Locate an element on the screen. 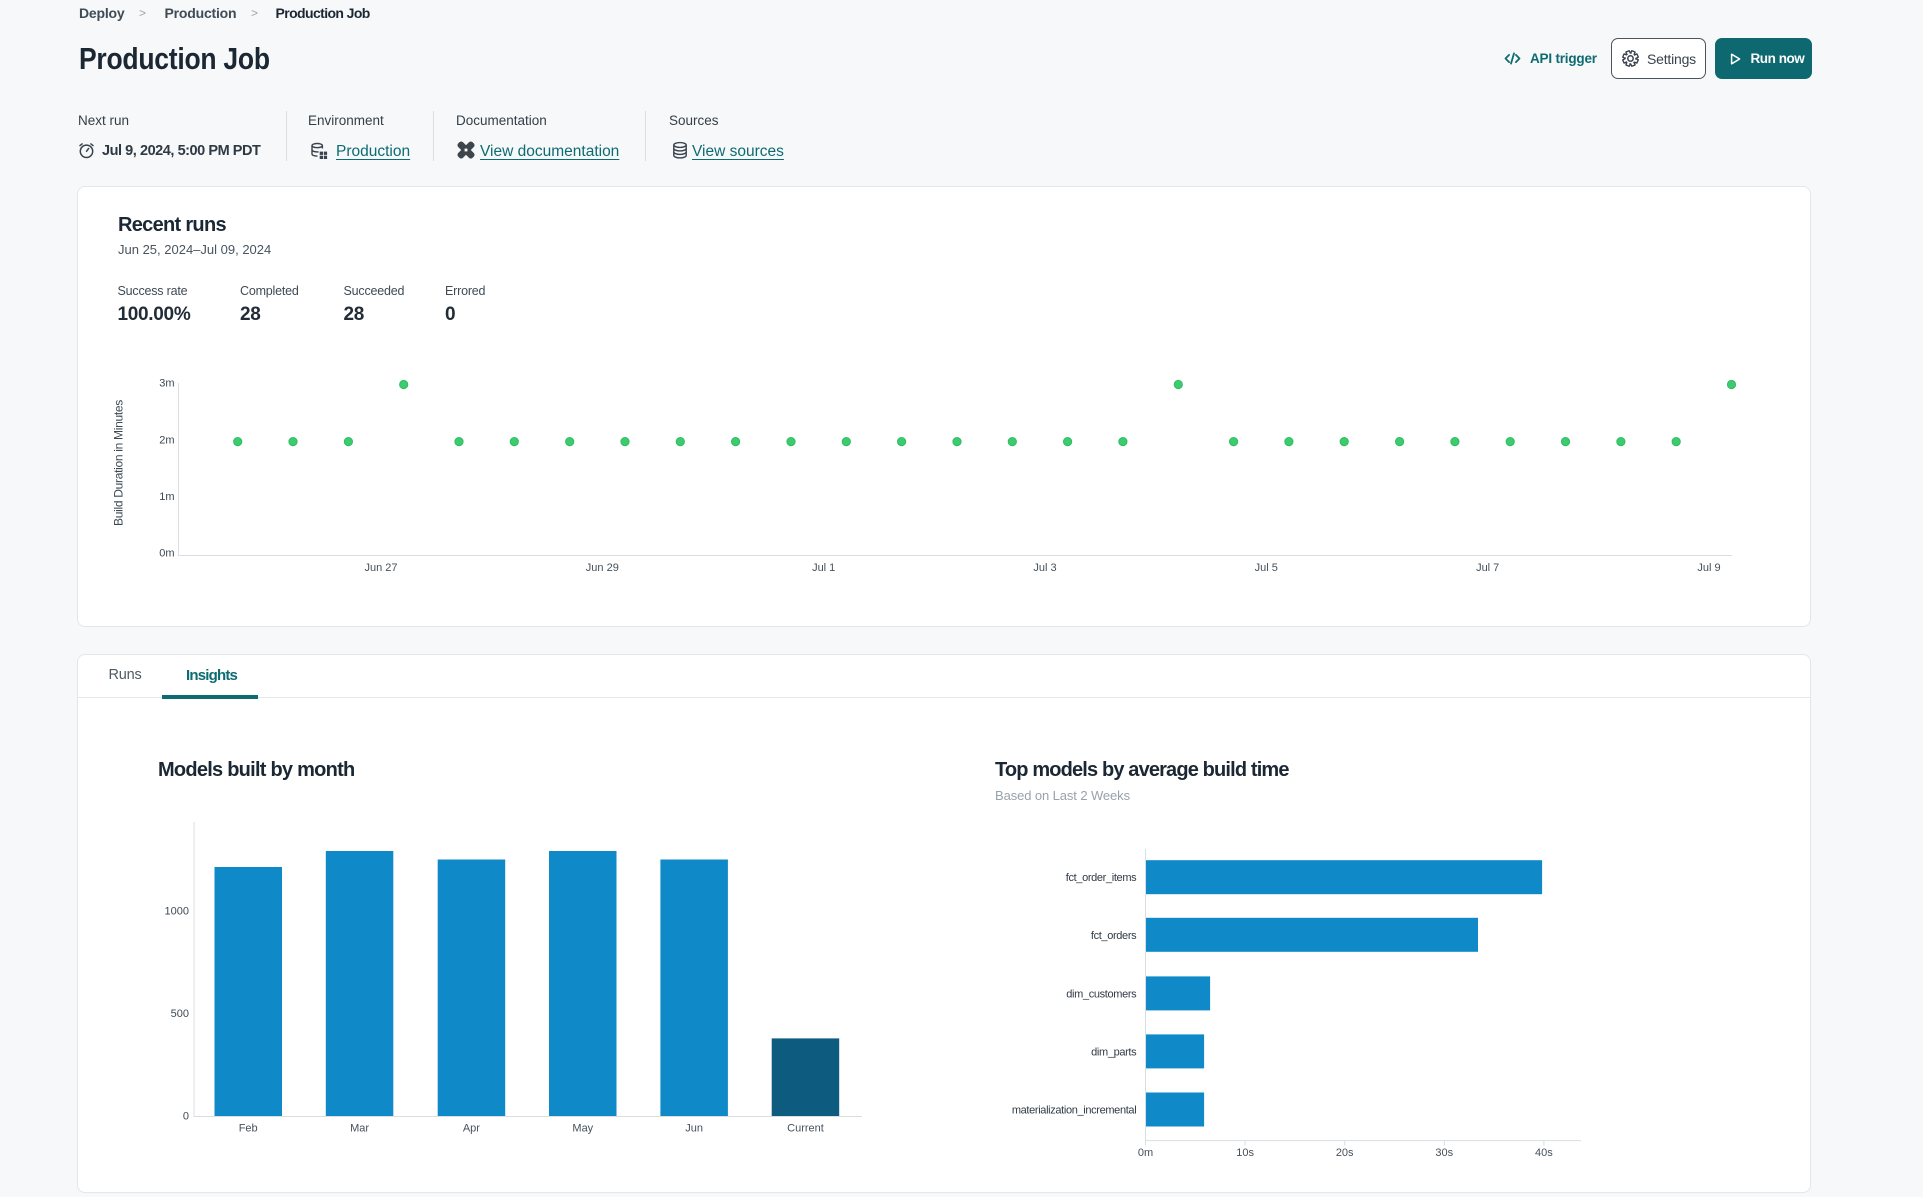 This screenshot has width=1923, height=1197. svg-text: 10s is located at coordinates (1245, 1153).